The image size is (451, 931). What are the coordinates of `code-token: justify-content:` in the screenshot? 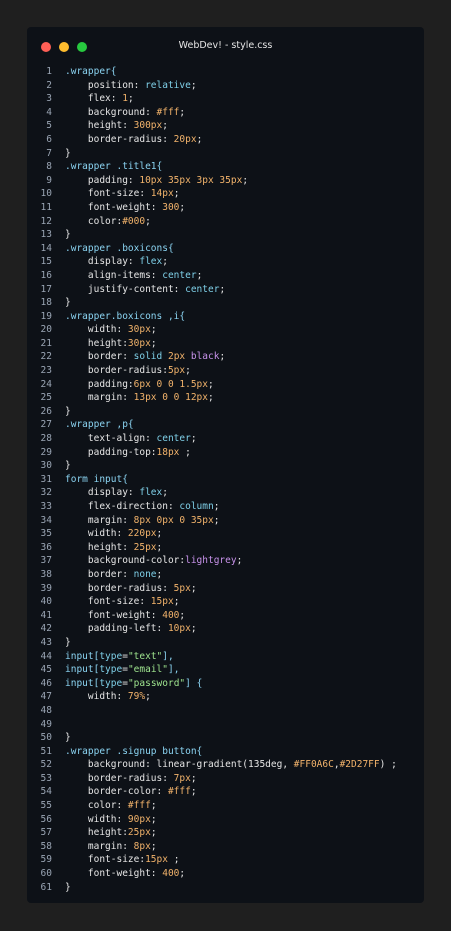 It's located at (125, 289).